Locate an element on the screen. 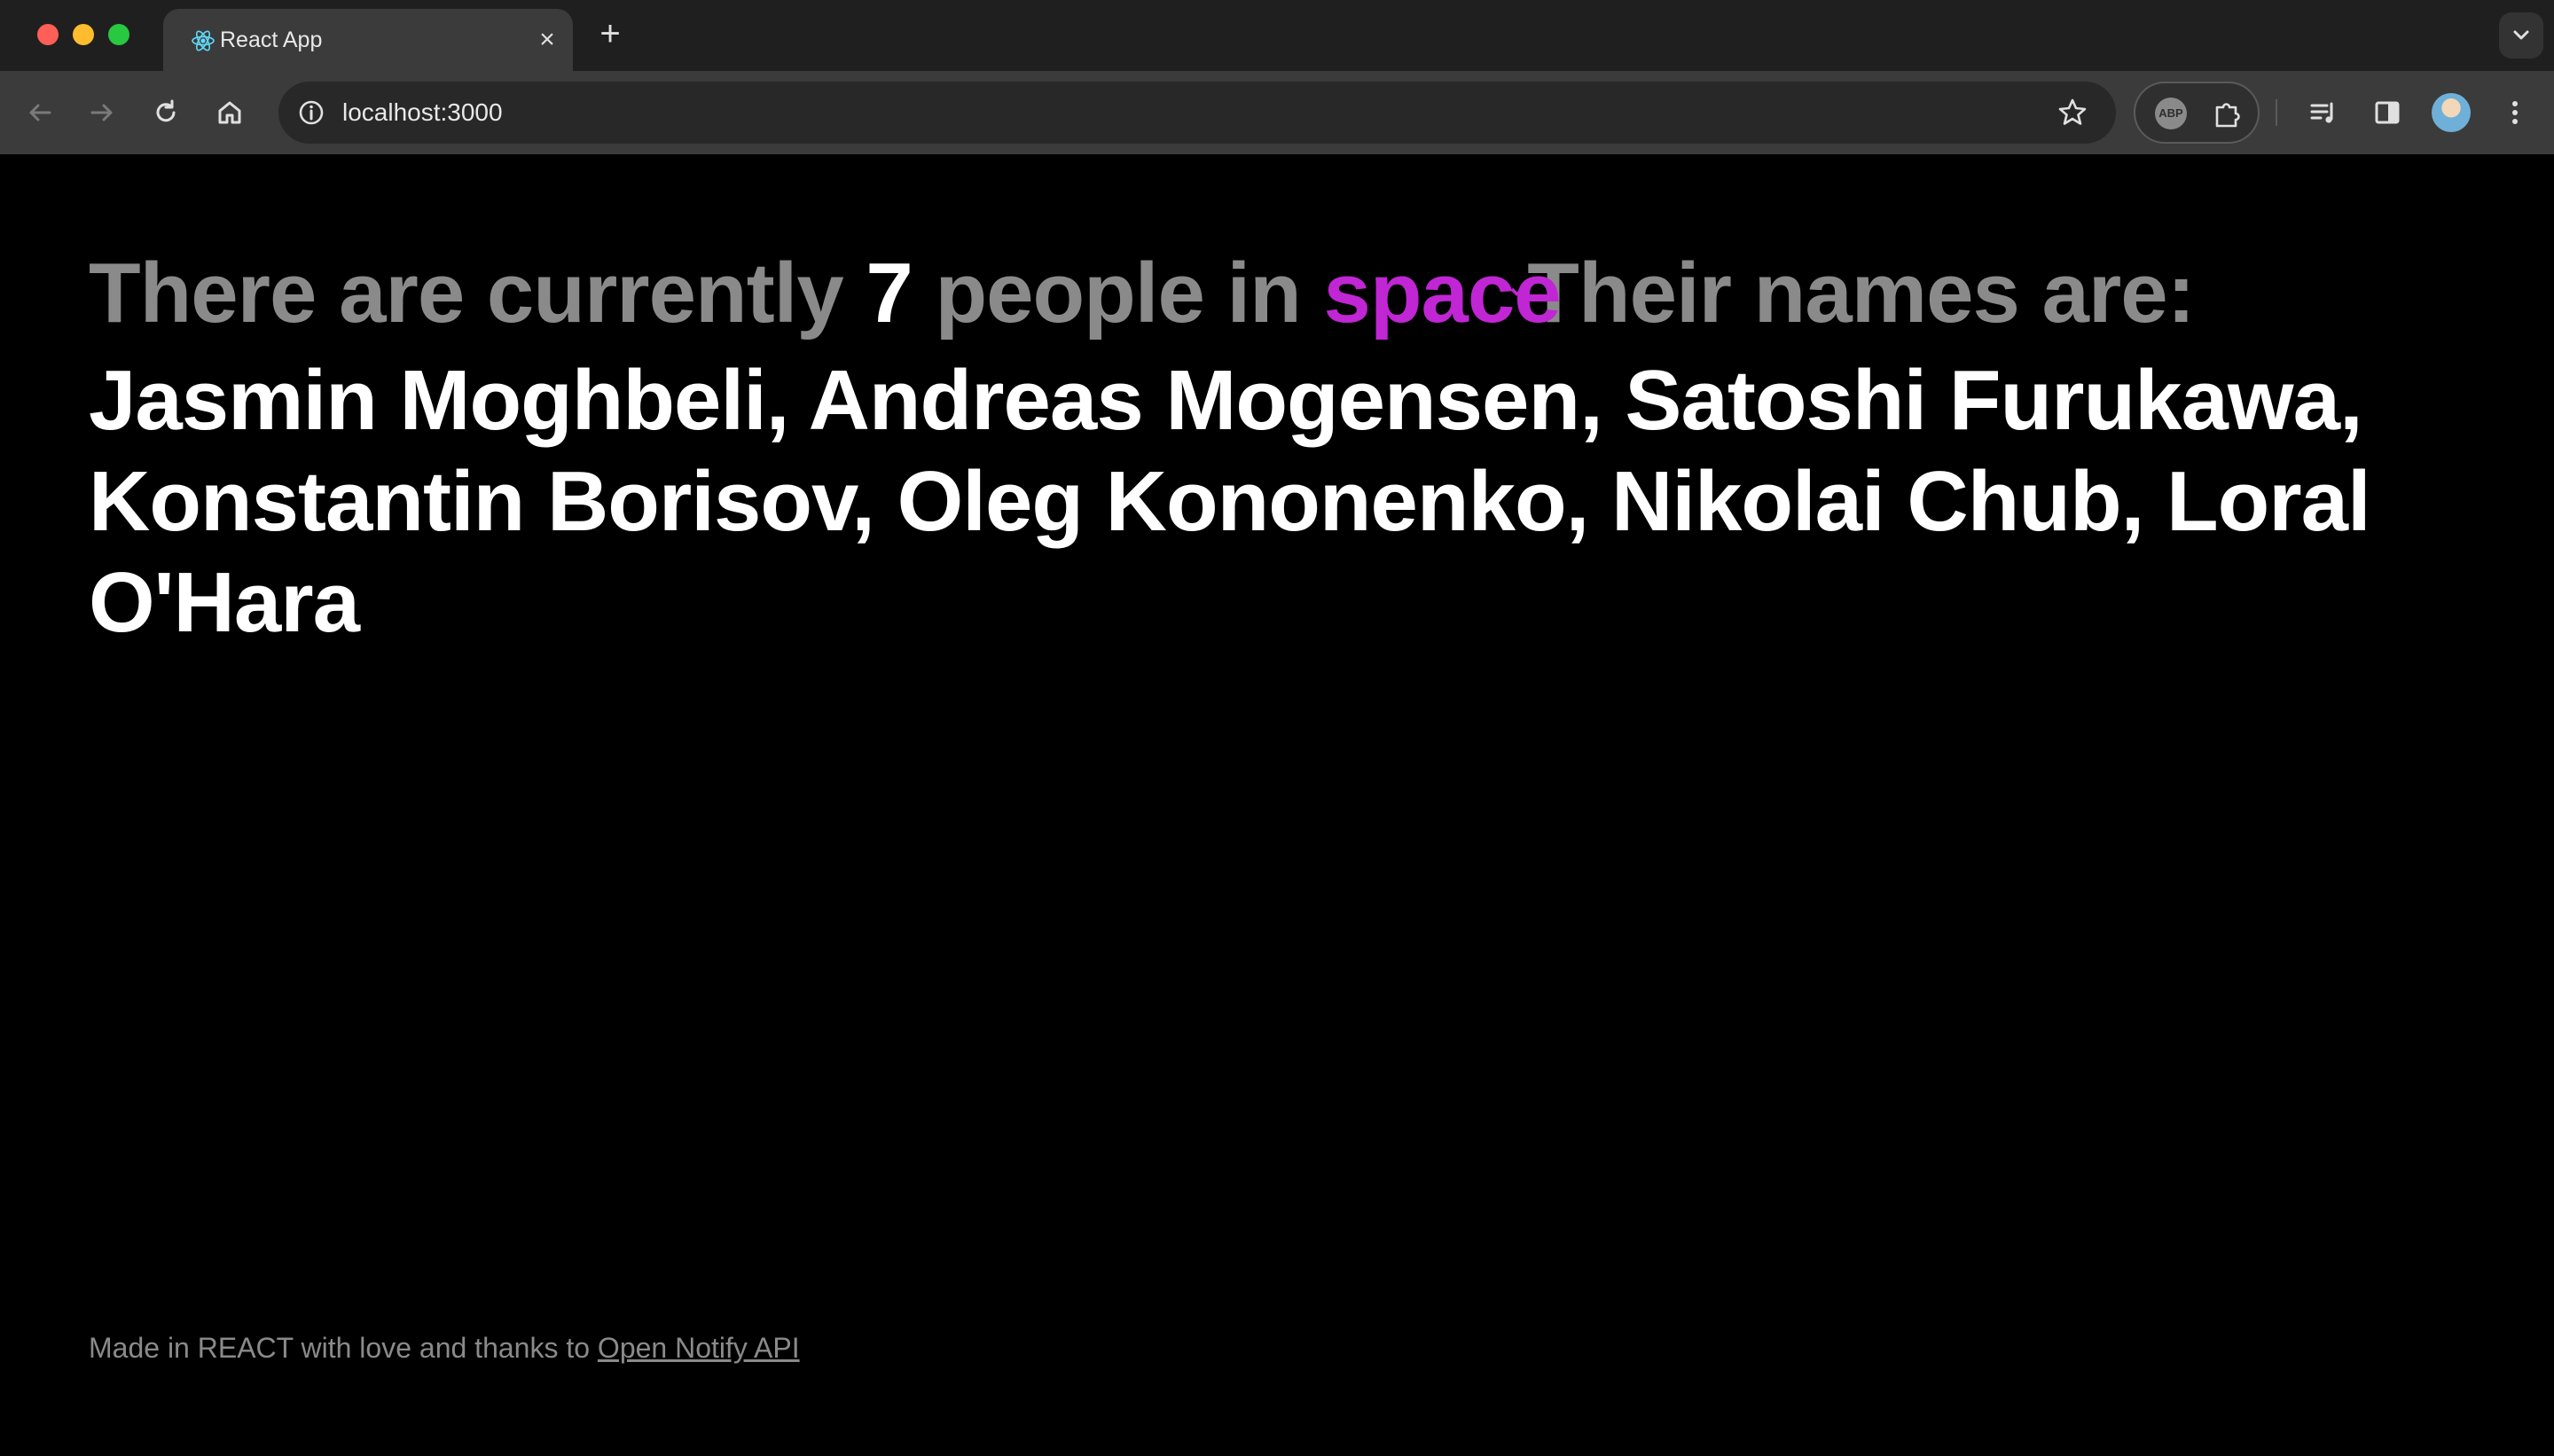  browser-tab: React App × is located at coordinates (368, 40).